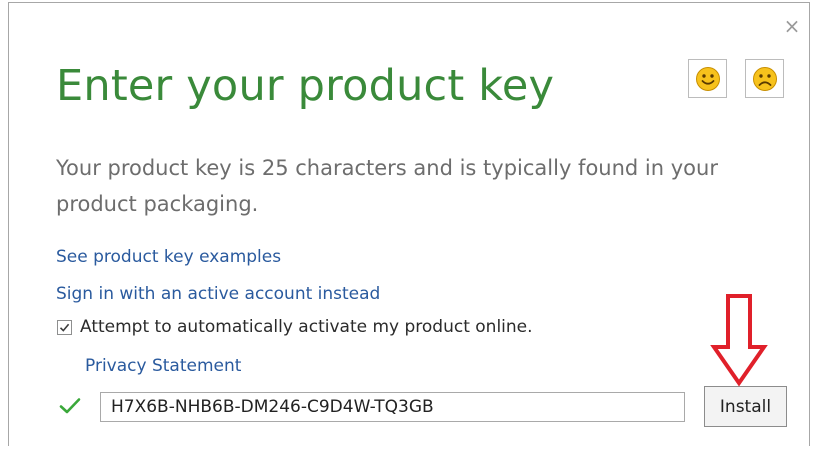 The image size is (814, 450). I want to click on valid-check-icon, so click(70, 406).